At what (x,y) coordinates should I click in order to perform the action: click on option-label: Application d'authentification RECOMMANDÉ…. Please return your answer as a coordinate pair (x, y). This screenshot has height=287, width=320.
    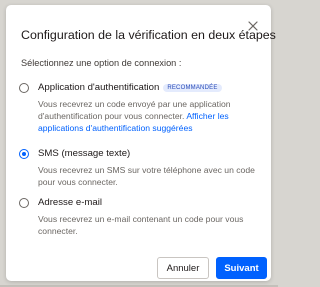
    Looking at the image, I should click on (130, 87).